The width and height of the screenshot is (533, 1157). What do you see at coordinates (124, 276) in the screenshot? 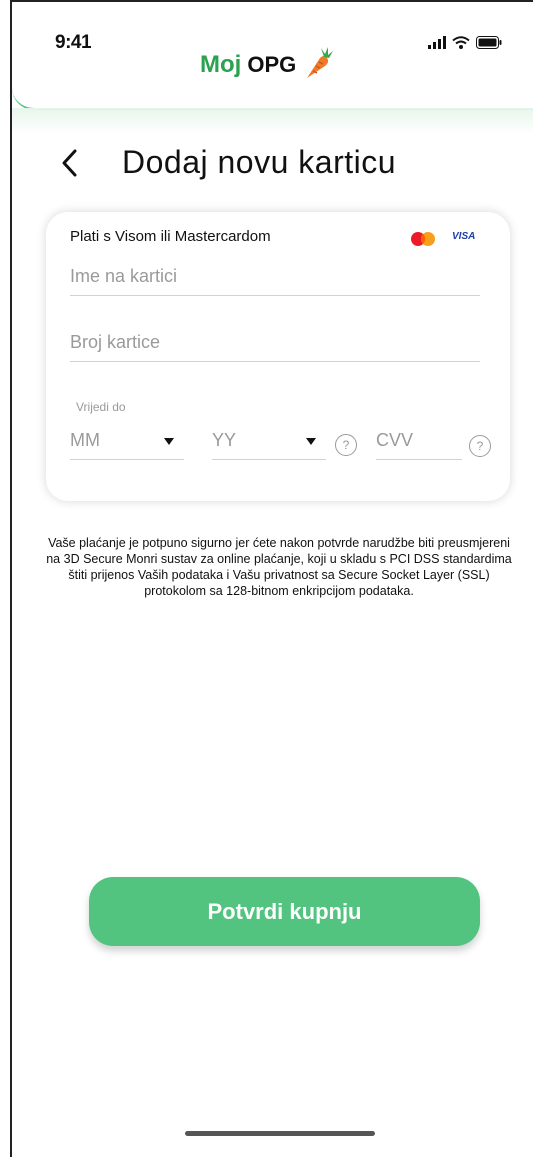
I see `card-name-placeholder: Ime na kartici` at bounding box center [124, 276].